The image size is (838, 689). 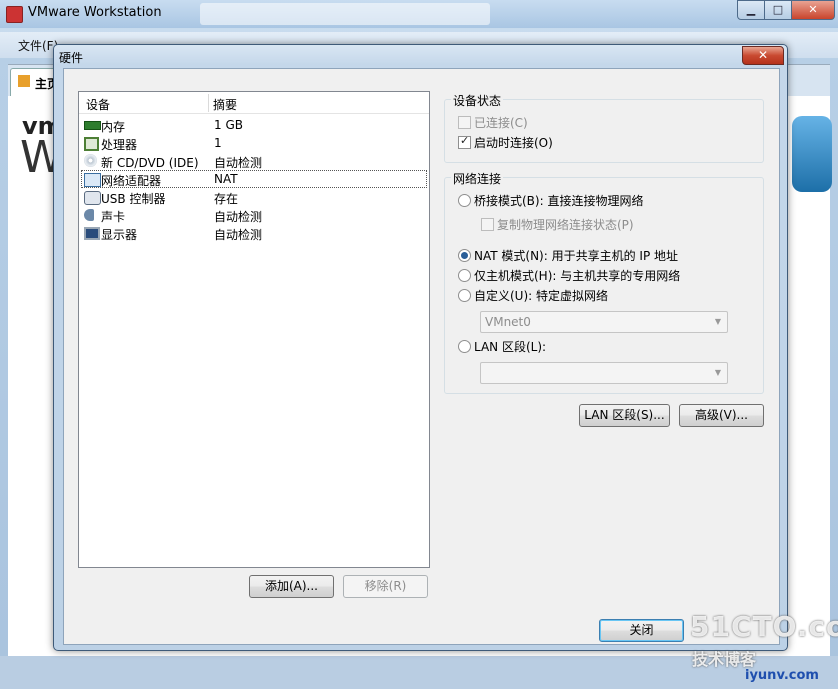 I want to click on connect-at-power-on-checkbox: ✓, so click(x=464, y=141).